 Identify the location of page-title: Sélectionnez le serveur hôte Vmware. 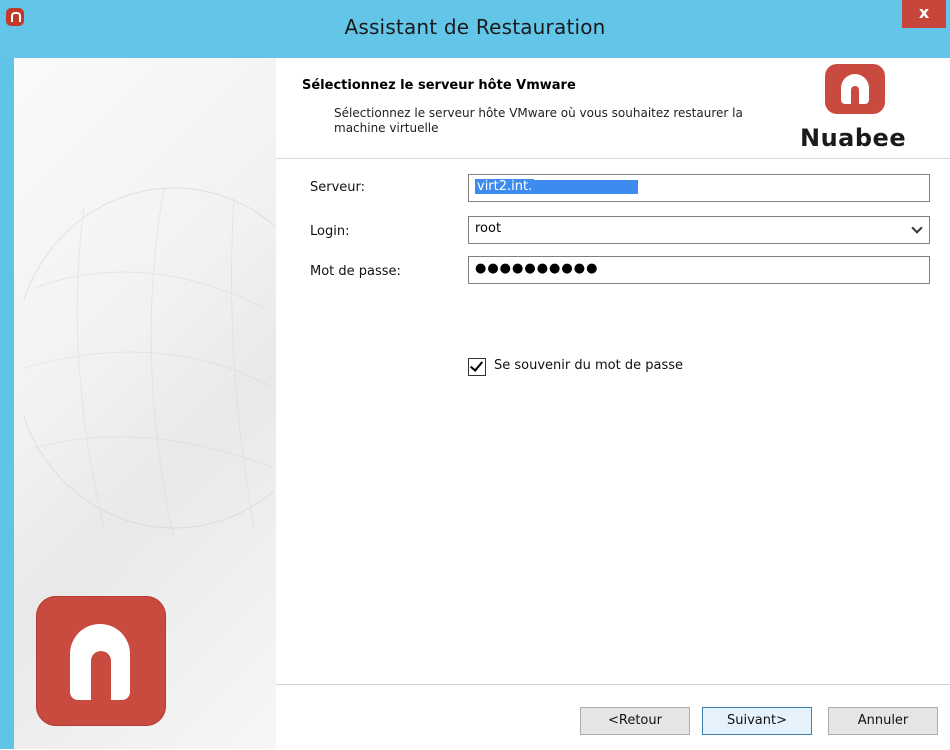
(439, 85).